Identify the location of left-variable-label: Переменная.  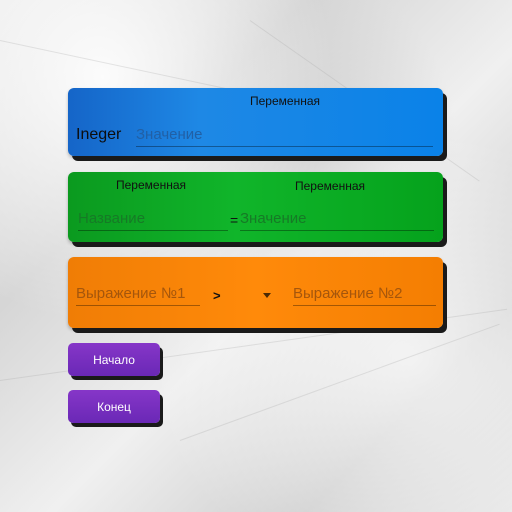
(151, 185).